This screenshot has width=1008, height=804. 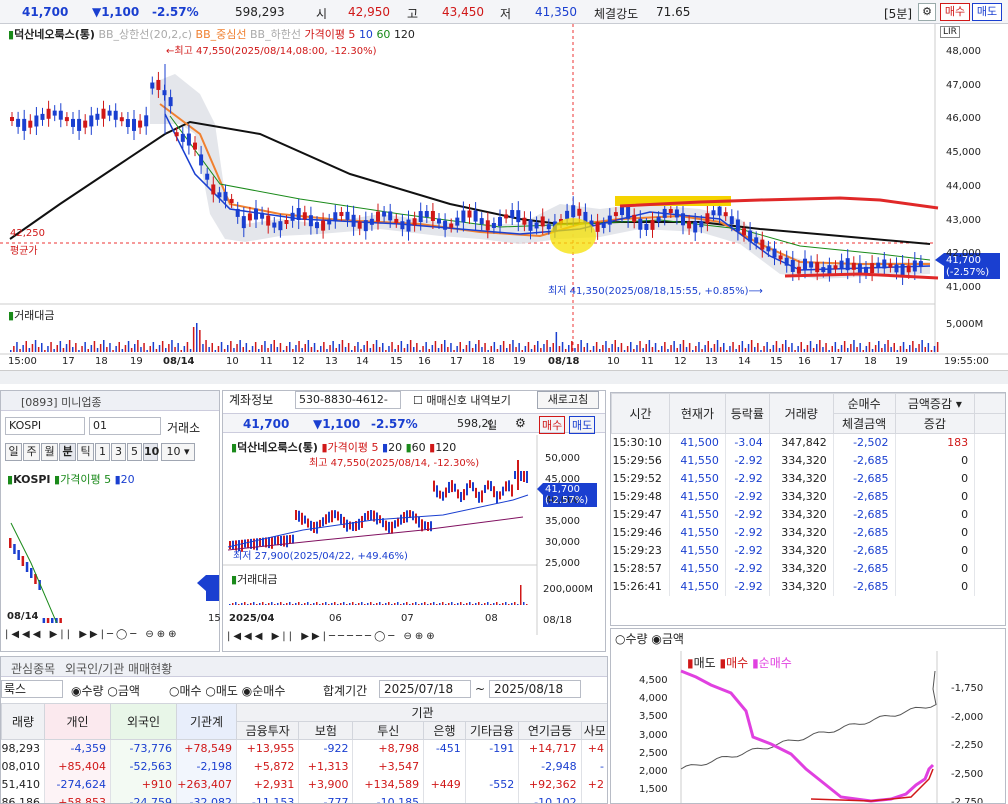 I want to click on x-tick: 11, so click(x=266, y=361).